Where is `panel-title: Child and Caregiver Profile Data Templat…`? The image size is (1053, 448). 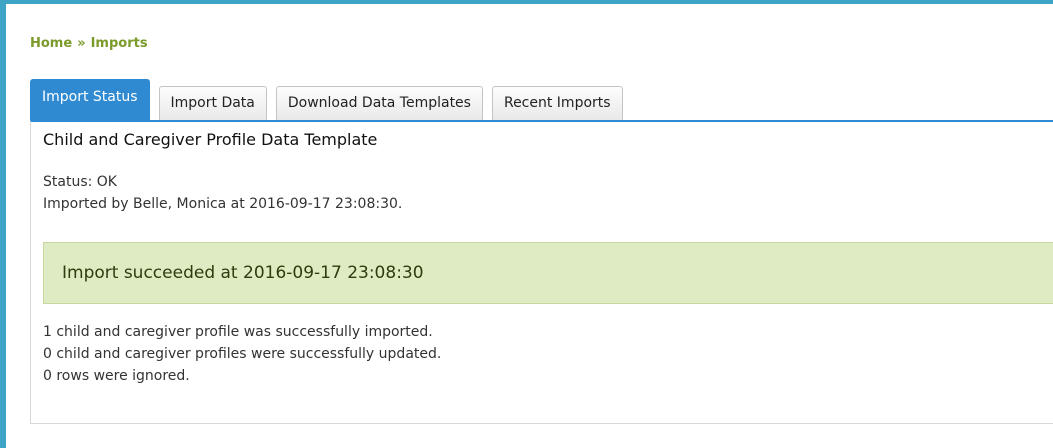
panel-title: Child and Caregiver Profile Data Templat… is located at coordinates (210, 139).